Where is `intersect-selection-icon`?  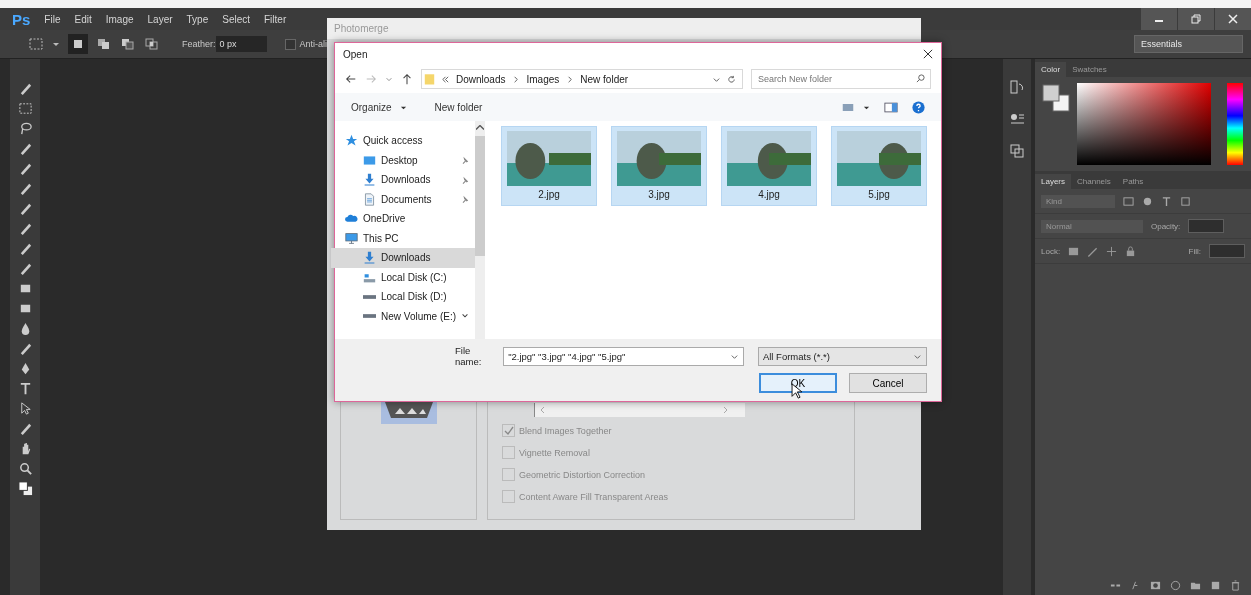
intersect-selection-icon is located at coordinates (152, 44).